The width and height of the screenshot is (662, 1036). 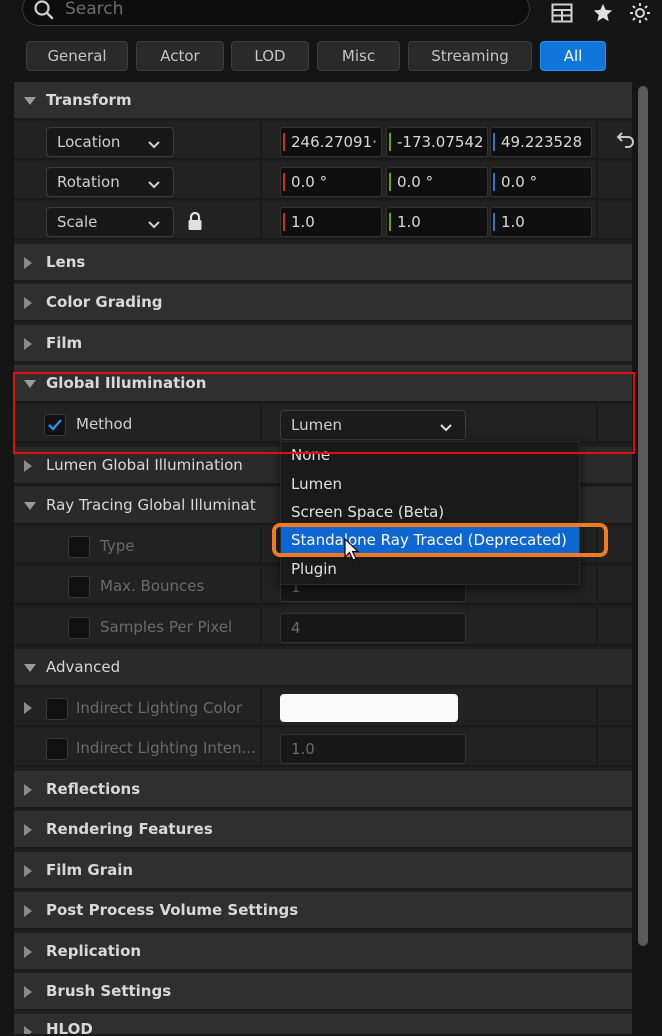 What do you see at coordinates (373, 425) in the screenshot?
I see `method-dropdown: Lumen` at bounding box center [373, 425].